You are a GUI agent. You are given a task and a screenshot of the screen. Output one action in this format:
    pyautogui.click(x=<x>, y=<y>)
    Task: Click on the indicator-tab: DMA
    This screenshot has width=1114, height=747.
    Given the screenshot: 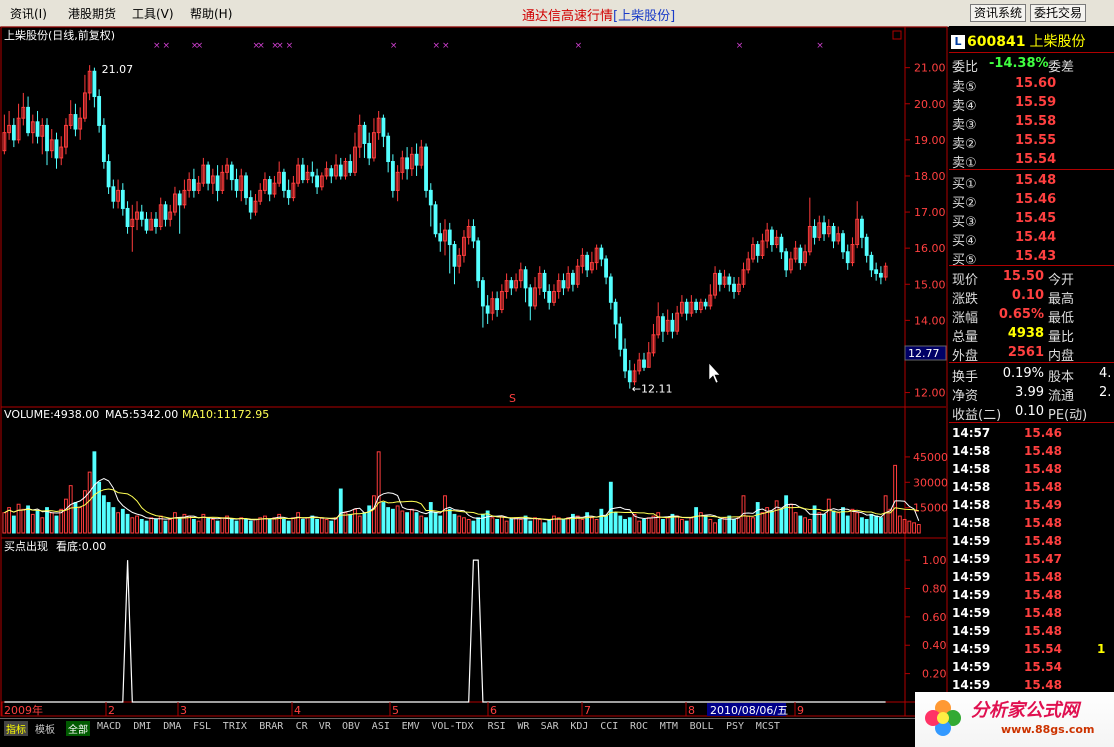 What is the action you would take?
    pyautogui.click(x=172, y=726)
    